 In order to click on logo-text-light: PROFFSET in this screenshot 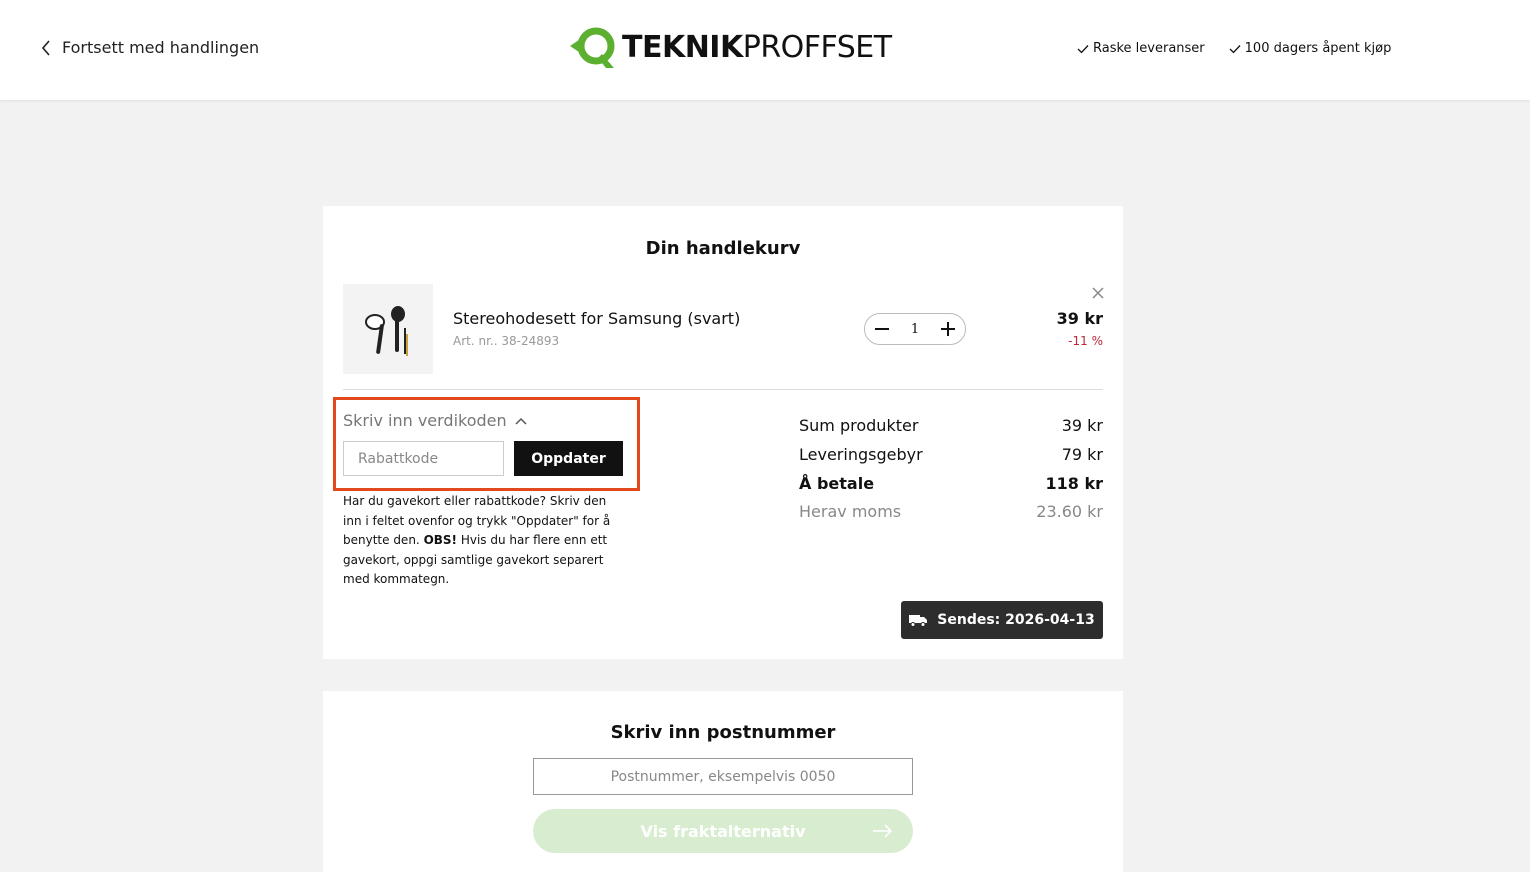, I will do `click(817, 47)`.